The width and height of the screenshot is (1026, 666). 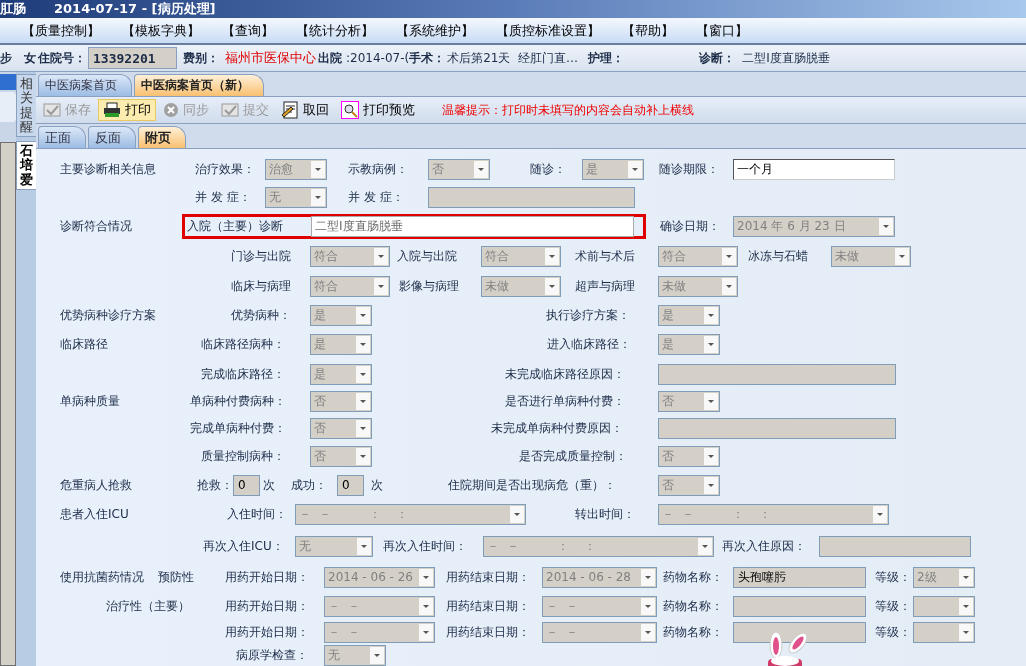 I want to click on printer-icon, so click(x=112, y=110).